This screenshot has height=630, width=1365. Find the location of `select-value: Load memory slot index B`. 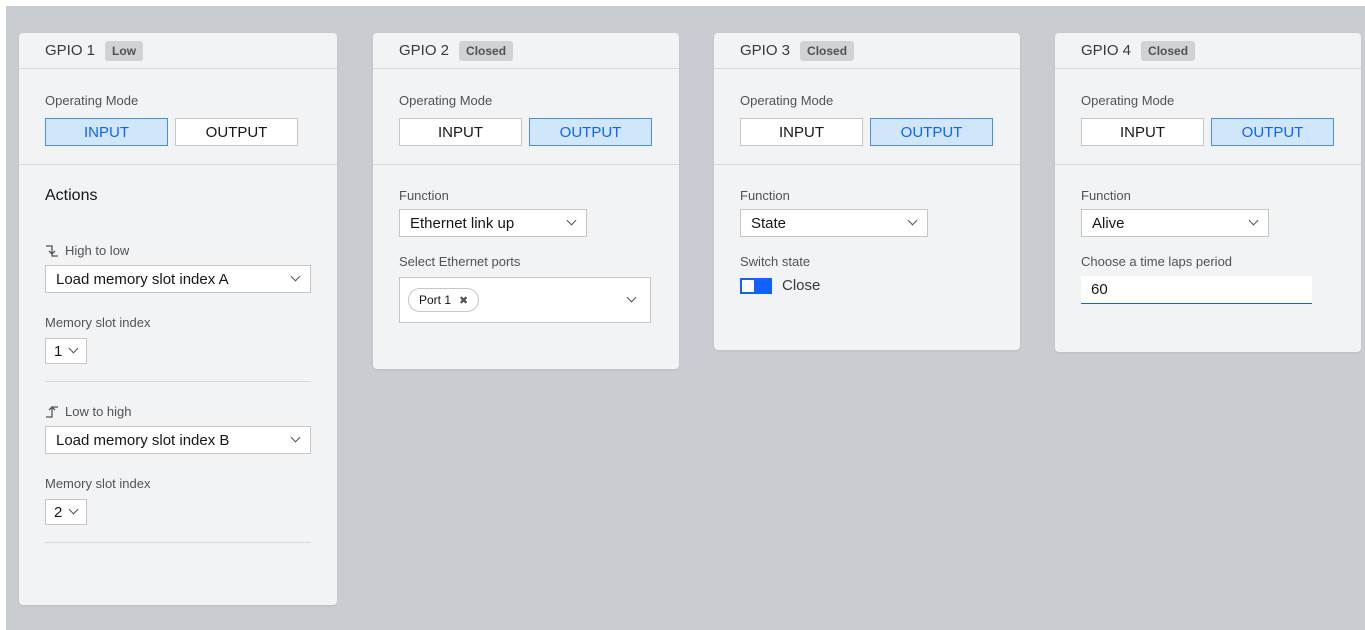

select-value: Load memory slot index B is located at coordinates (143, 440).